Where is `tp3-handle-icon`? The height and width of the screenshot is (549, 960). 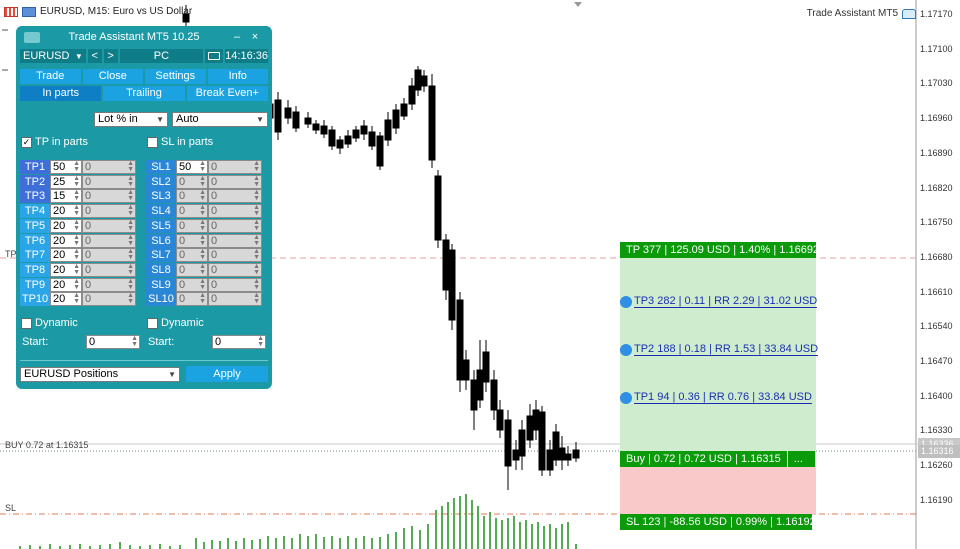
tp3-handle-icon is located at coordinates (626, 301).